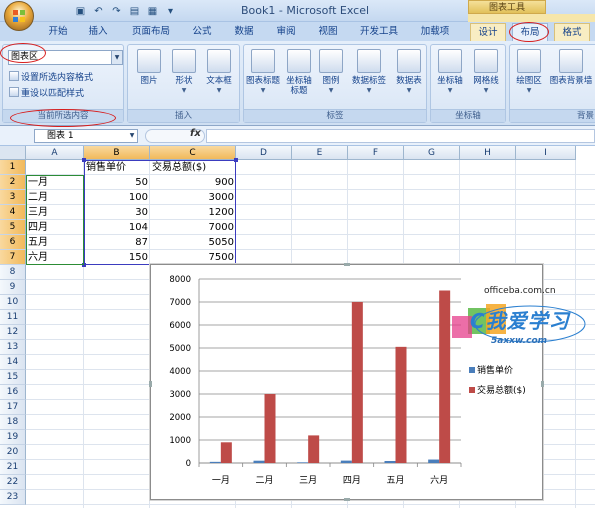  Describe the element at coordinates (13, 392) in the screenshot. I see `row-header-16: 16` at that location.